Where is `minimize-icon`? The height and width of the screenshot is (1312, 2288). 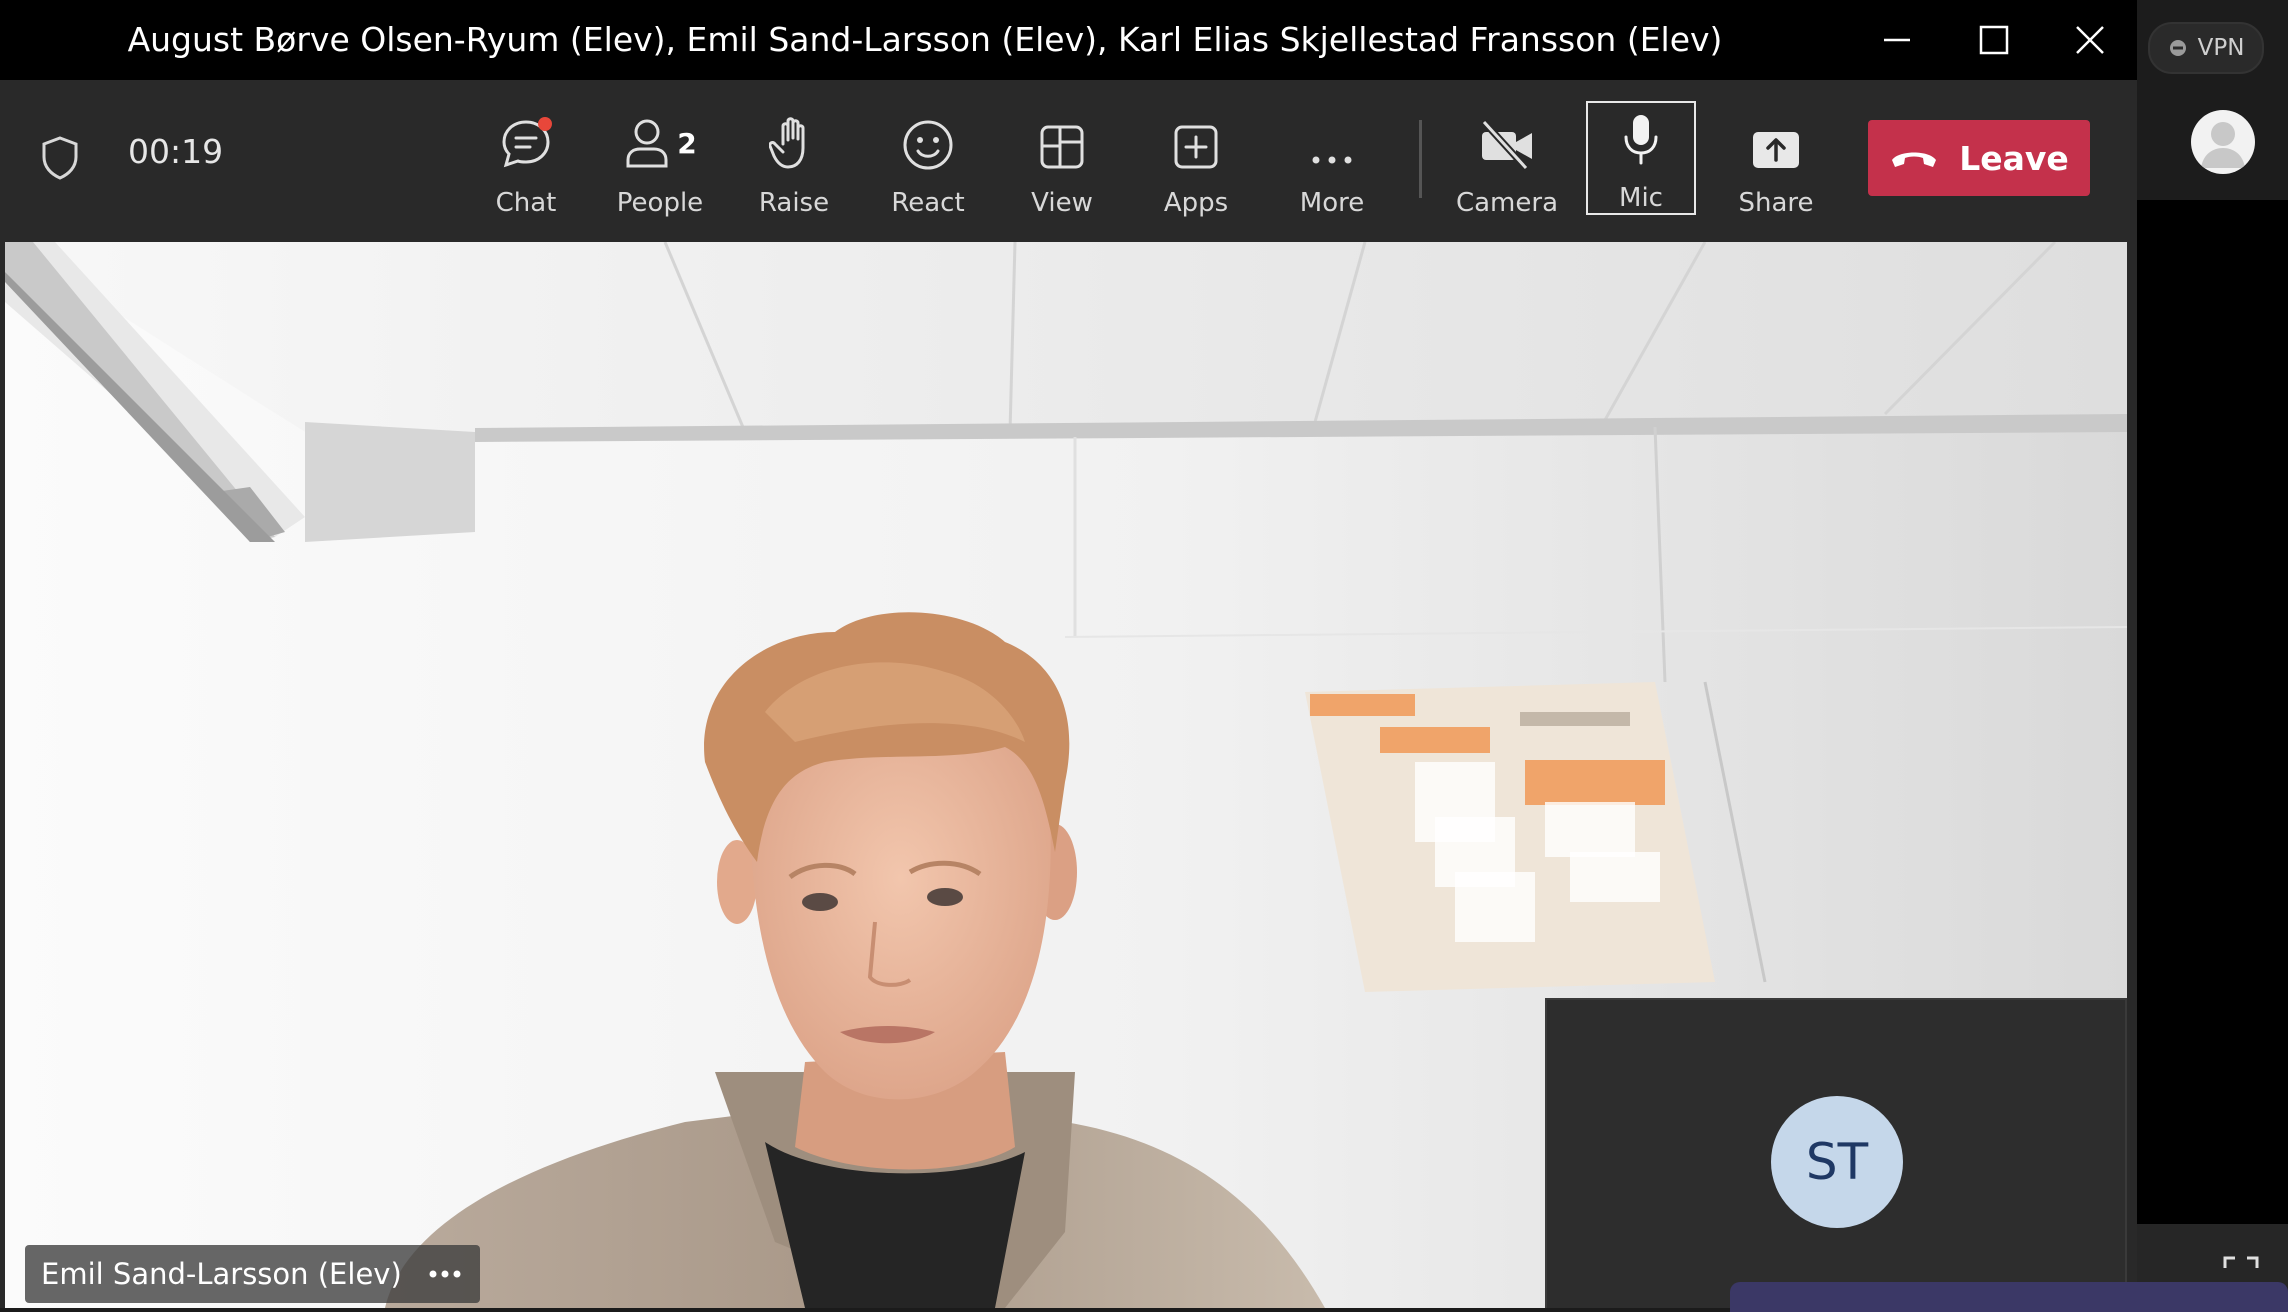 minimize-icon is located at coordinates (1897, 40).